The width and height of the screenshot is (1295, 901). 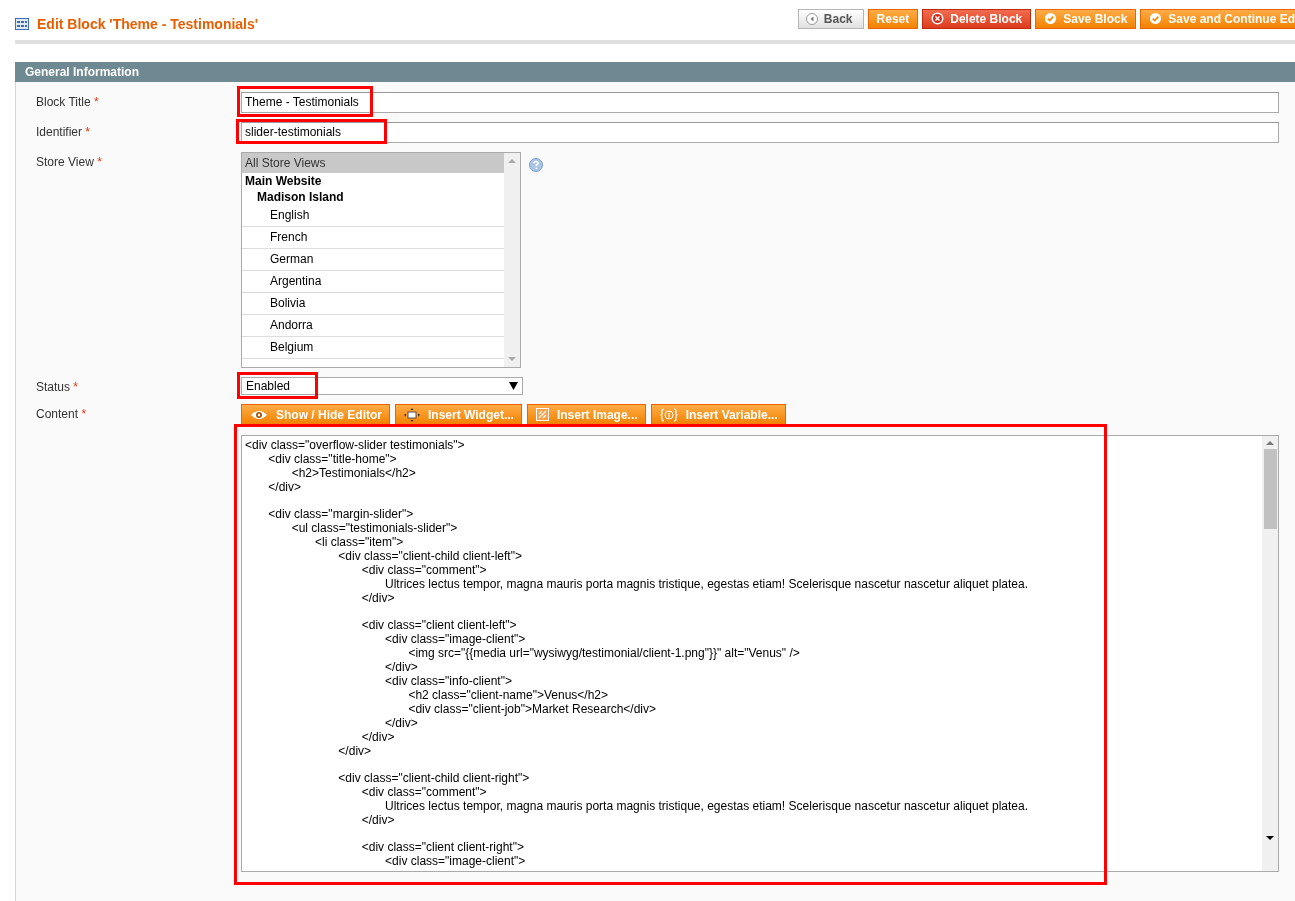 What do you see at coordinates (359, 542) in the screenshot?
I see `code-line: <li class="item">` at bounding box center [359, 542].